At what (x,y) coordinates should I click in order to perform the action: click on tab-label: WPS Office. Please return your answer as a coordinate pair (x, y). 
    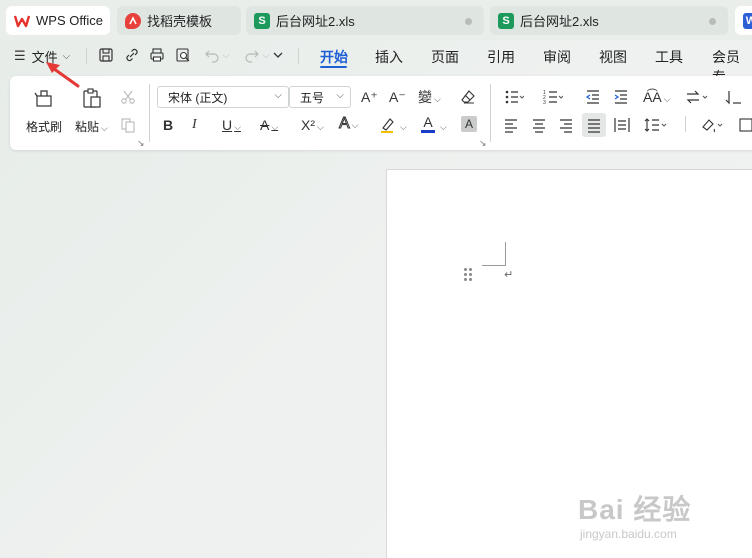
    Looking at the image, I should click on (69, 20).